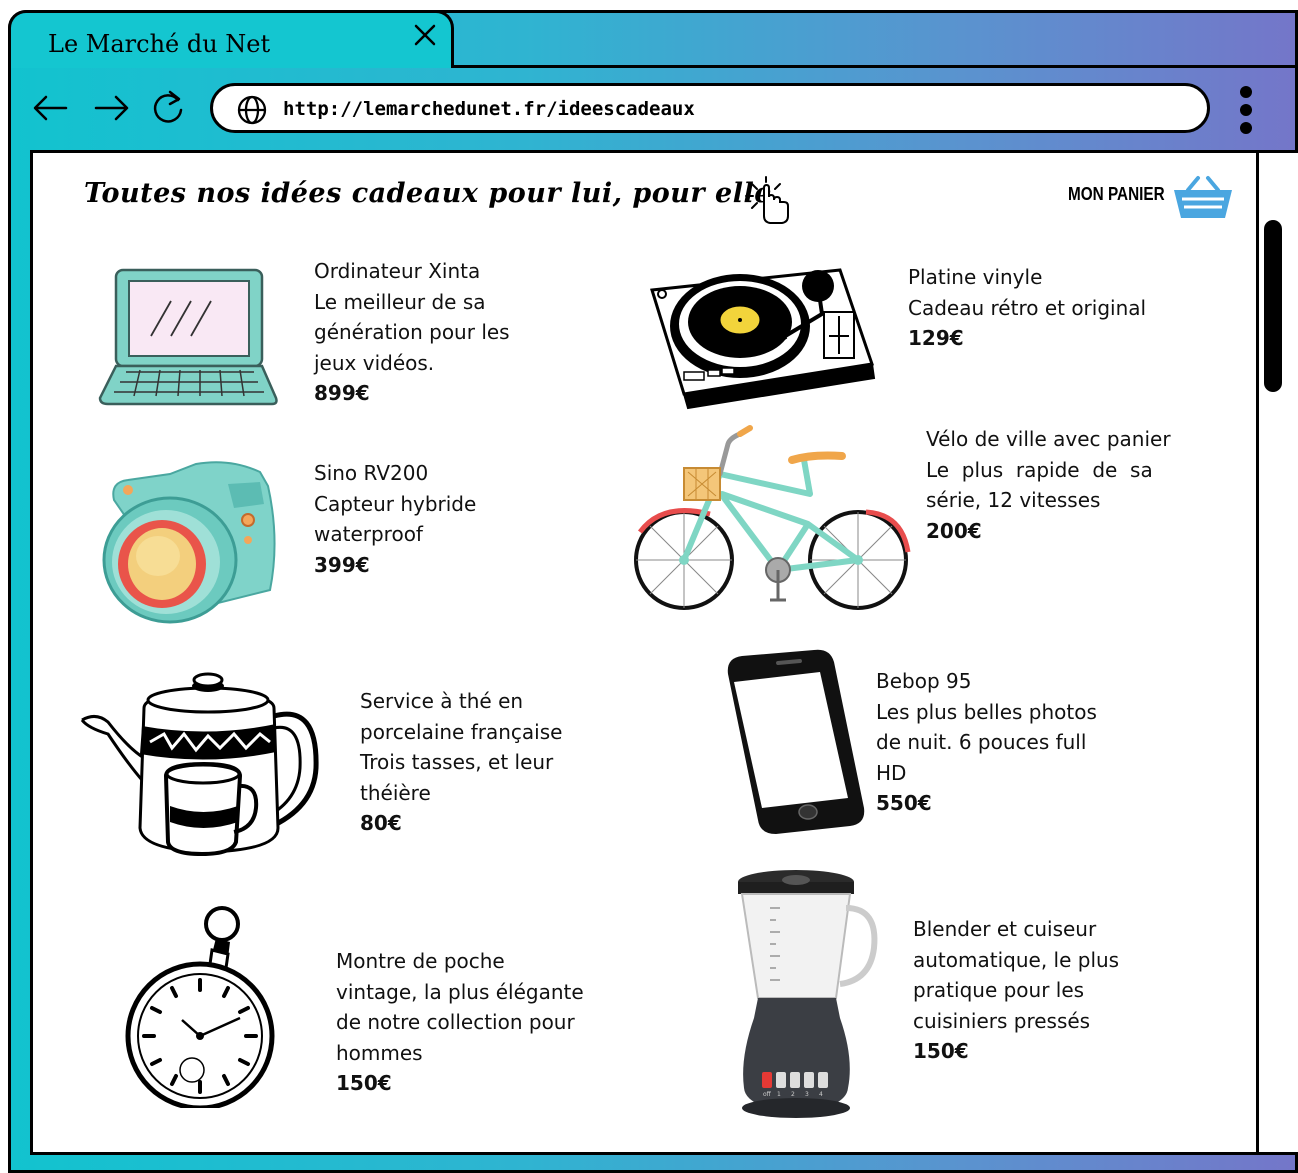 Image resolution: width=1298 pixels, height=1173 pixels. I want to click on product-desc: waterproof, so click(368, 534).